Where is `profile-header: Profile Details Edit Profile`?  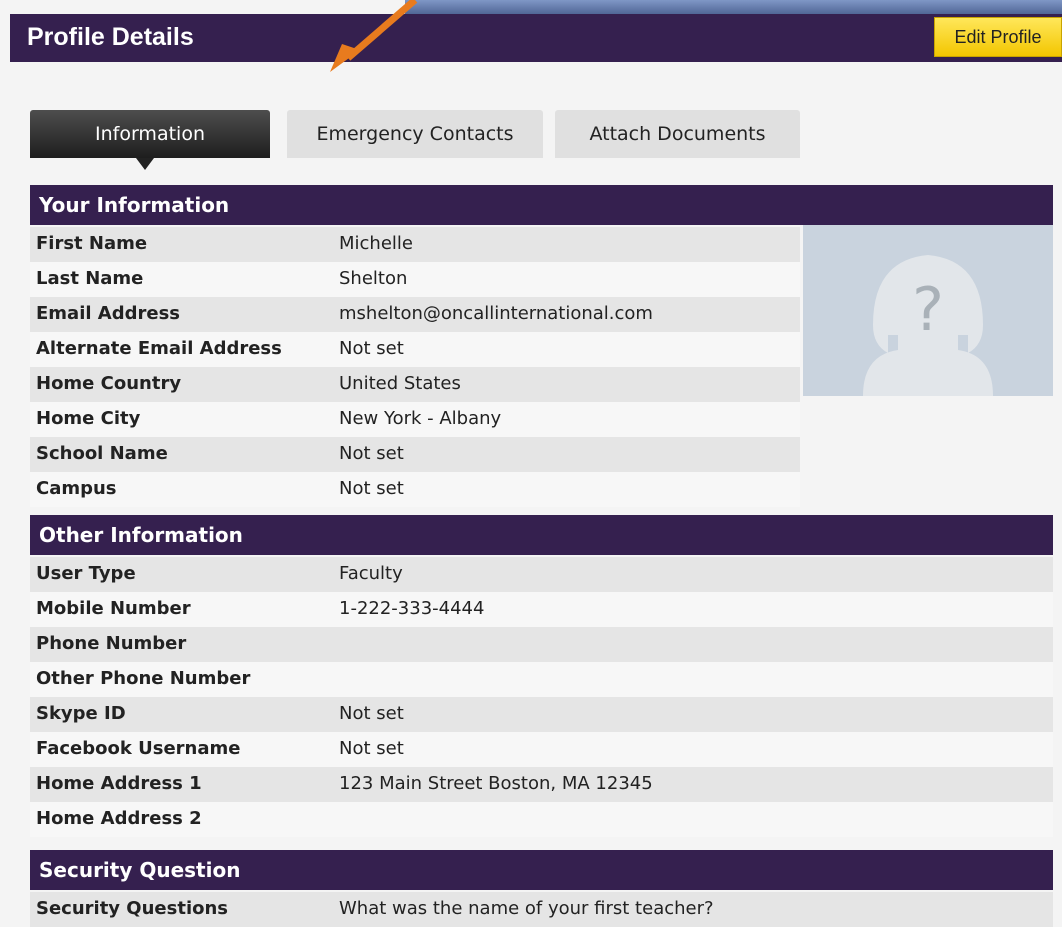
profile-header: Profile Details Edit Profile is located at coordinates (536, 38).